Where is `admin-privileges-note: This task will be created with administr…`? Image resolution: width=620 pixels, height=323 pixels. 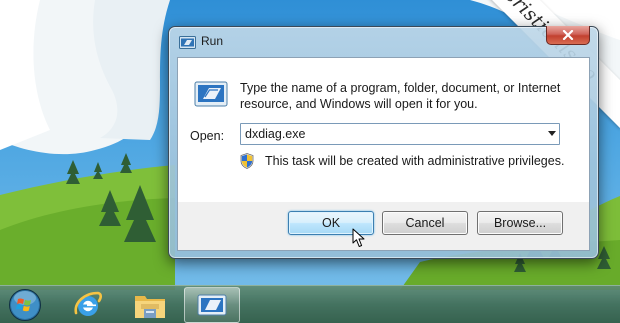 admin-privileges-note: This task will be created with administr… is located at coordinates (415, 161).